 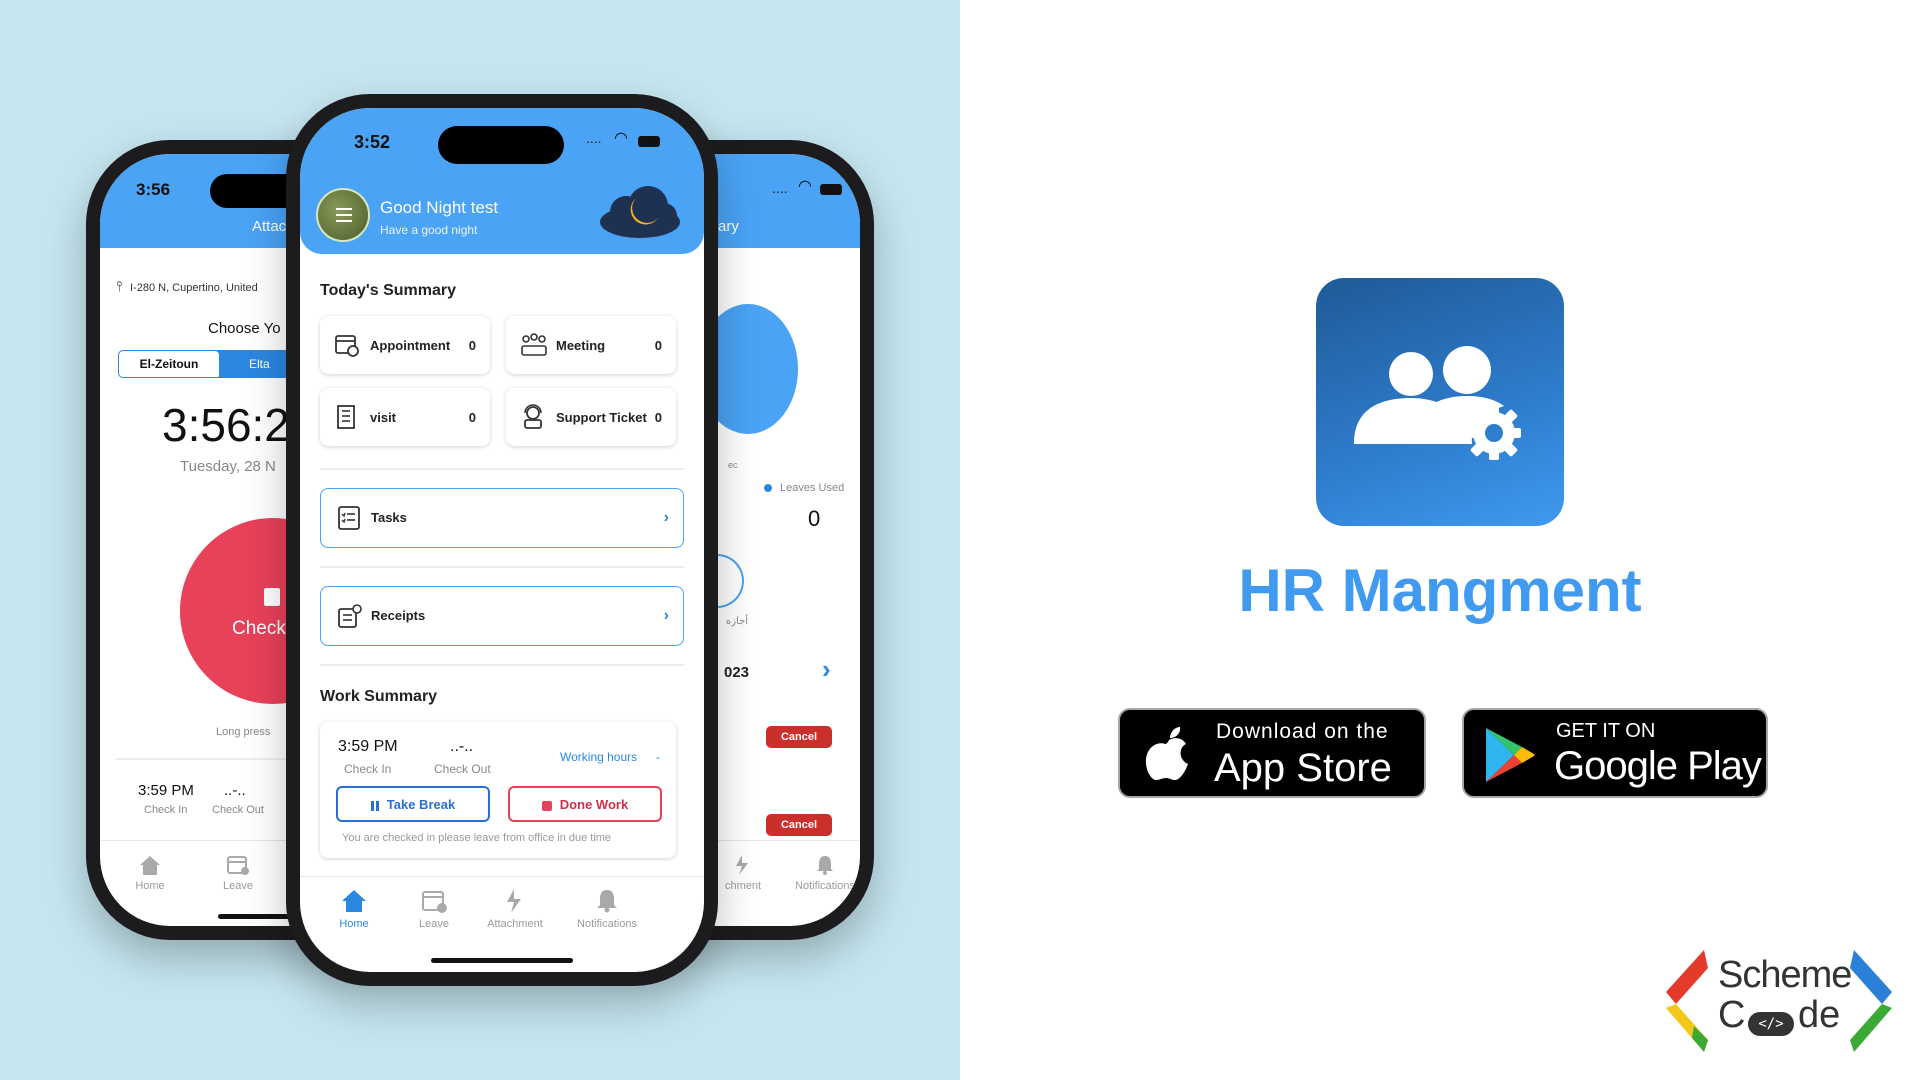 I want to click on nav-label: chment, so click(x=743, y=886).